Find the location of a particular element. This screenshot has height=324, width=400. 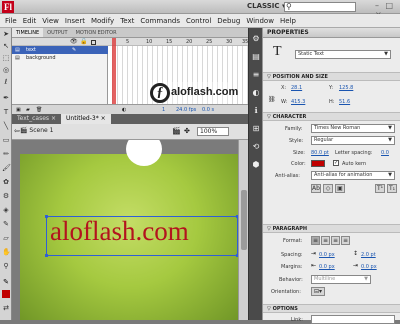

tab-output: OUTPUT is located at coordinates (57, 32).